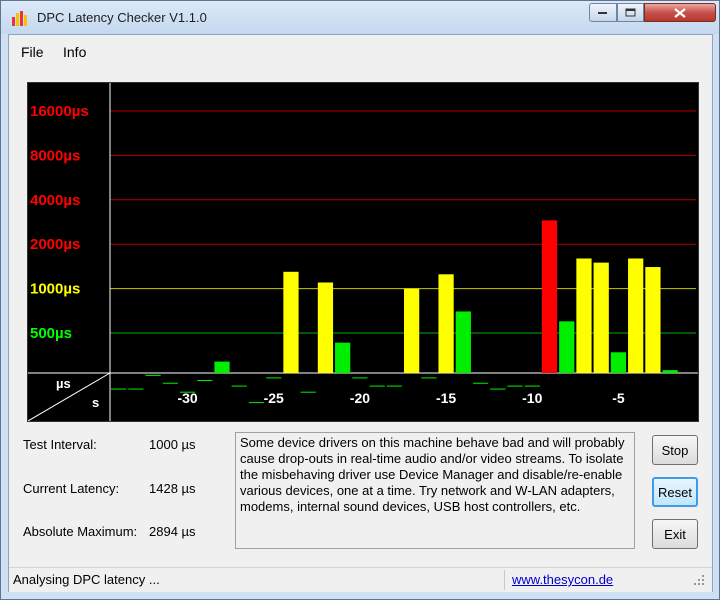 The height and width of the screenshot is (600, 720). Describe the element at coordinates (71, 488) in the screenshot. I see `current-latency-label: Current Latency:` at that location.